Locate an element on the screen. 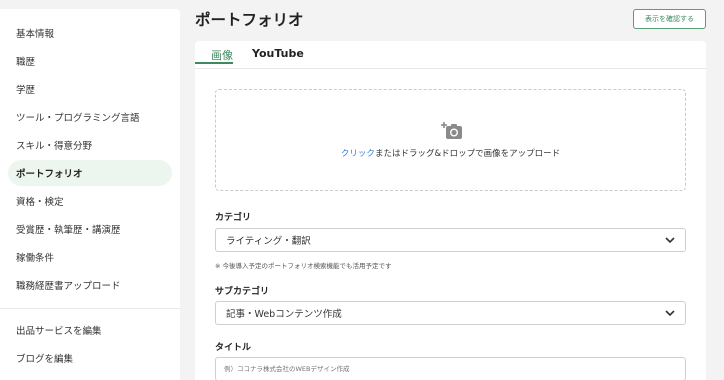  category-value: ライティング・翻訳 is located at coordinates (268, 241).